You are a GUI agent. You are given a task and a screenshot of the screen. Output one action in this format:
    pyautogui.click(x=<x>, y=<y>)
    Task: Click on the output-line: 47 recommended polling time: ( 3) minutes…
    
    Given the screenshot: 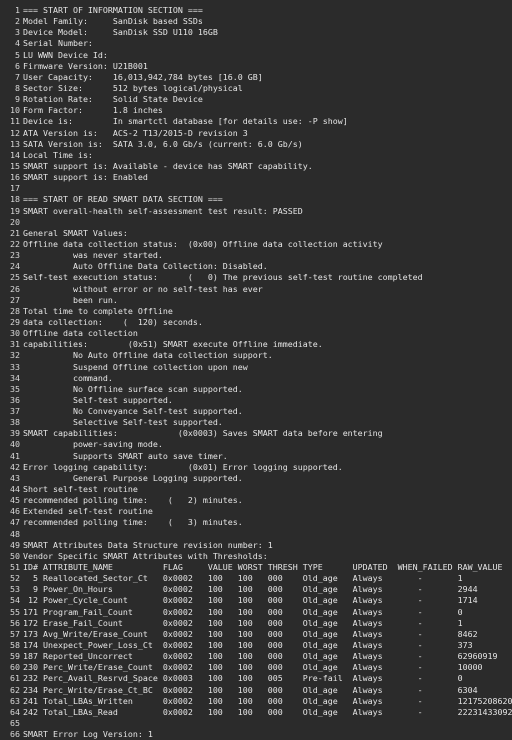 What is the action you would take?
    pyautogui.click(x=256, y=522)
    